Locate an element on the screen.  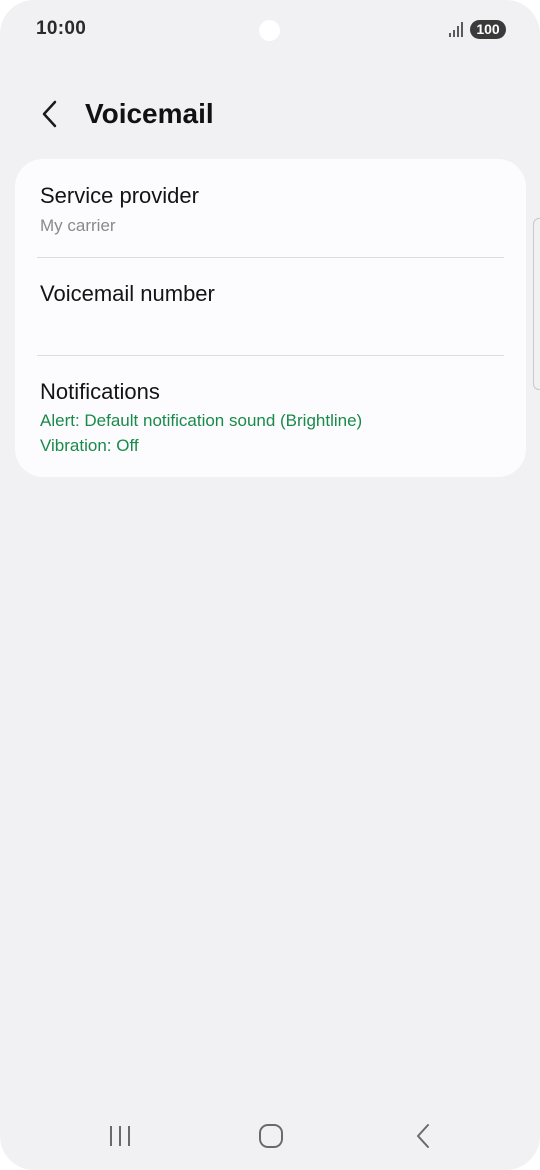
status-time: 10:00 is located at coordinates (61, 28).